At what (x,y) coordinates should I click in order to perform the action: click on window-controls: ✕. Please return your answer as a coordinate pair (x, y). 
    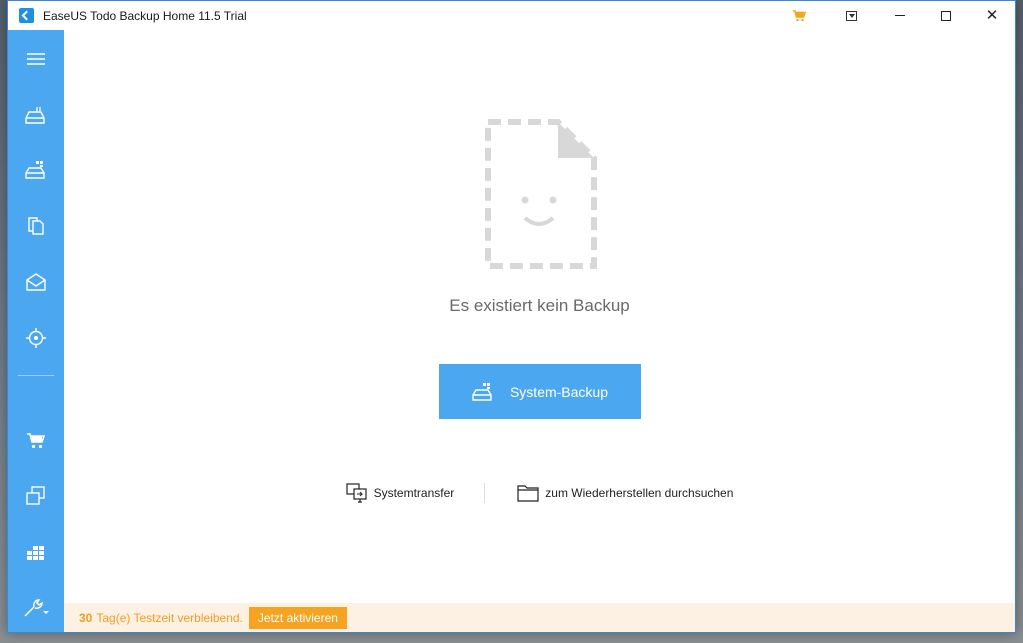
    Looking at the image, I should click on (894, 15).